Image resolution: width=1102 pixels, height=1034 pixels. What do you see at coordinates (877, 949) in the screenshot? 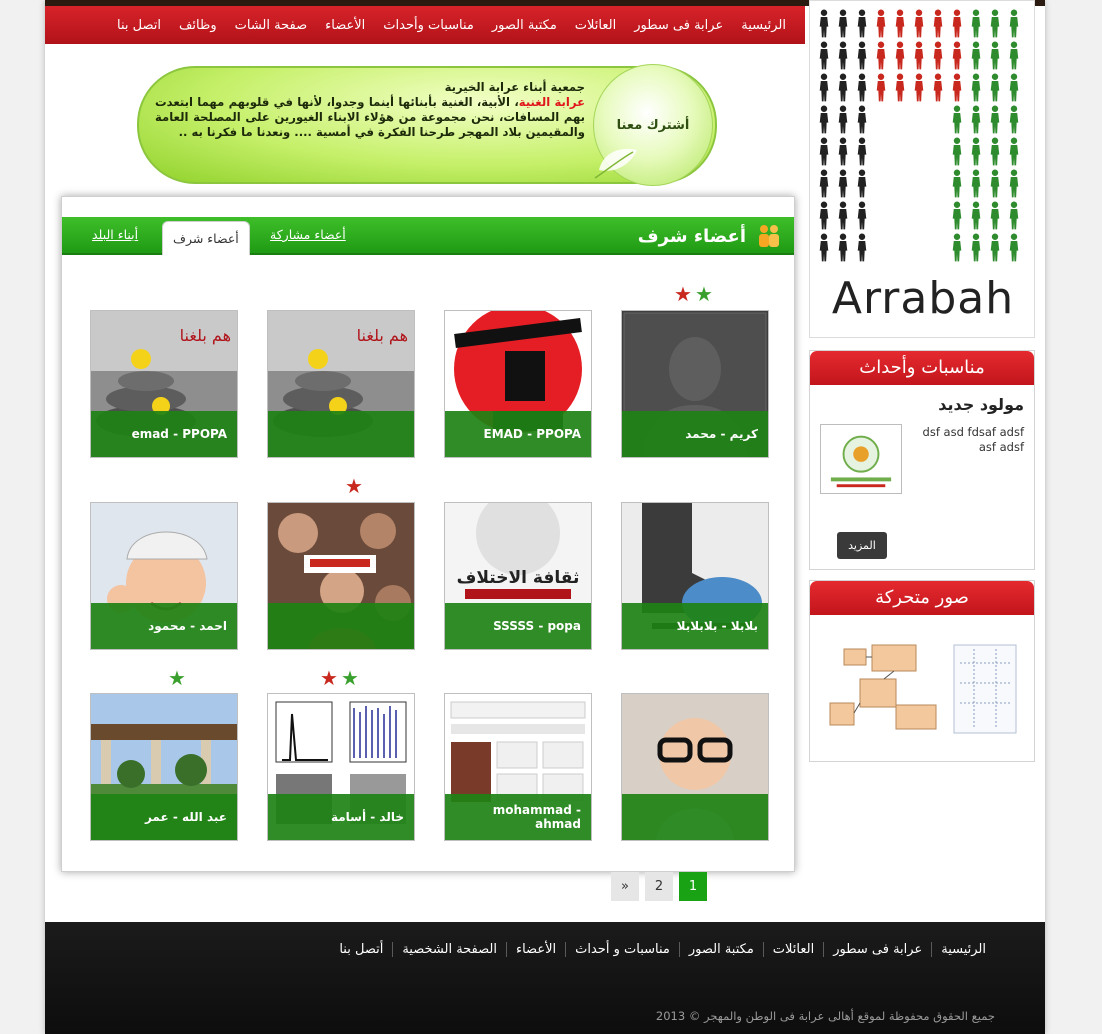
I see `footer-link-about: عرابة فى سطور` at bounding box center [877, 949].